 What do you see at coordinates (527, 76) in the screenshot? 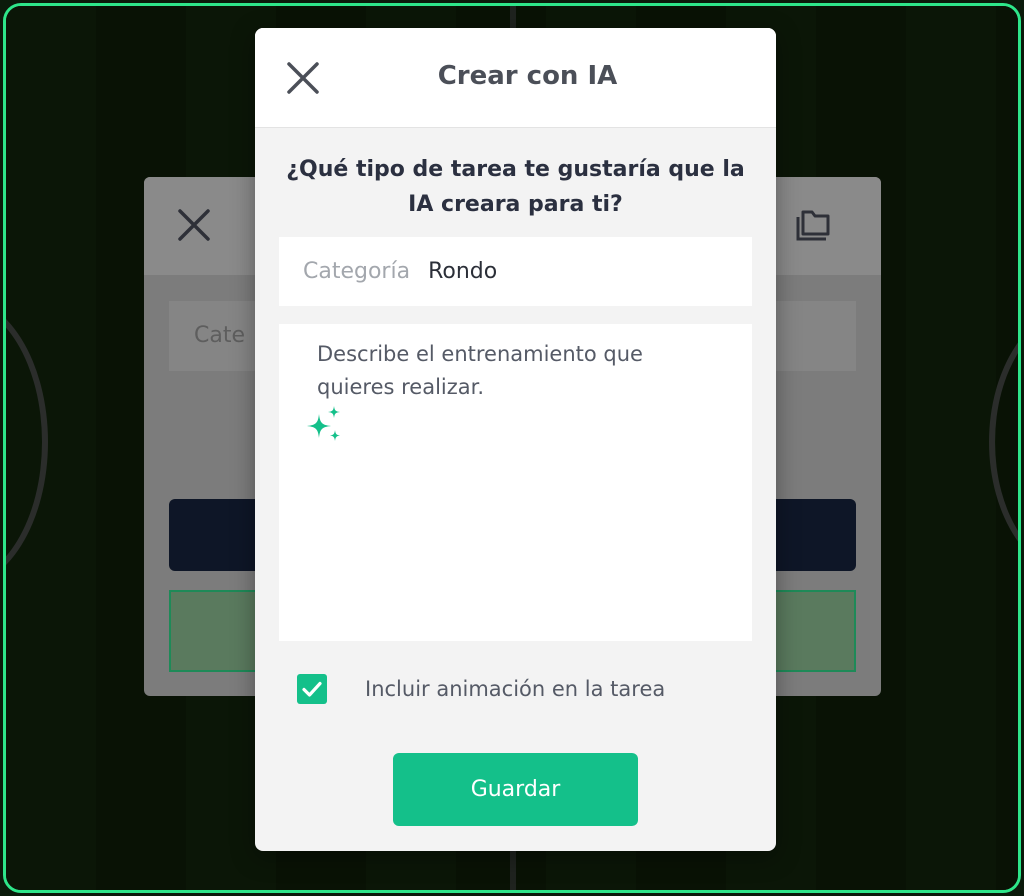
I see `dialog-title: Crear con IA` at bounding box center [527, 76].